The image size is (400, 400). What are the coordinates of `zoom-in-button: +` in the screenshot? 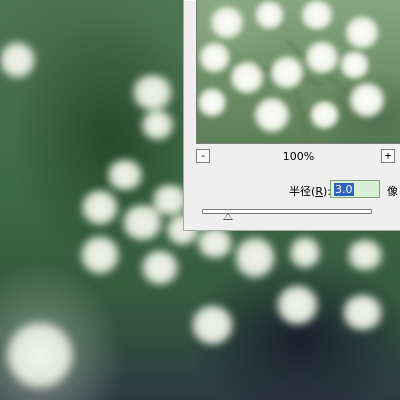 It's located at (388, 156).